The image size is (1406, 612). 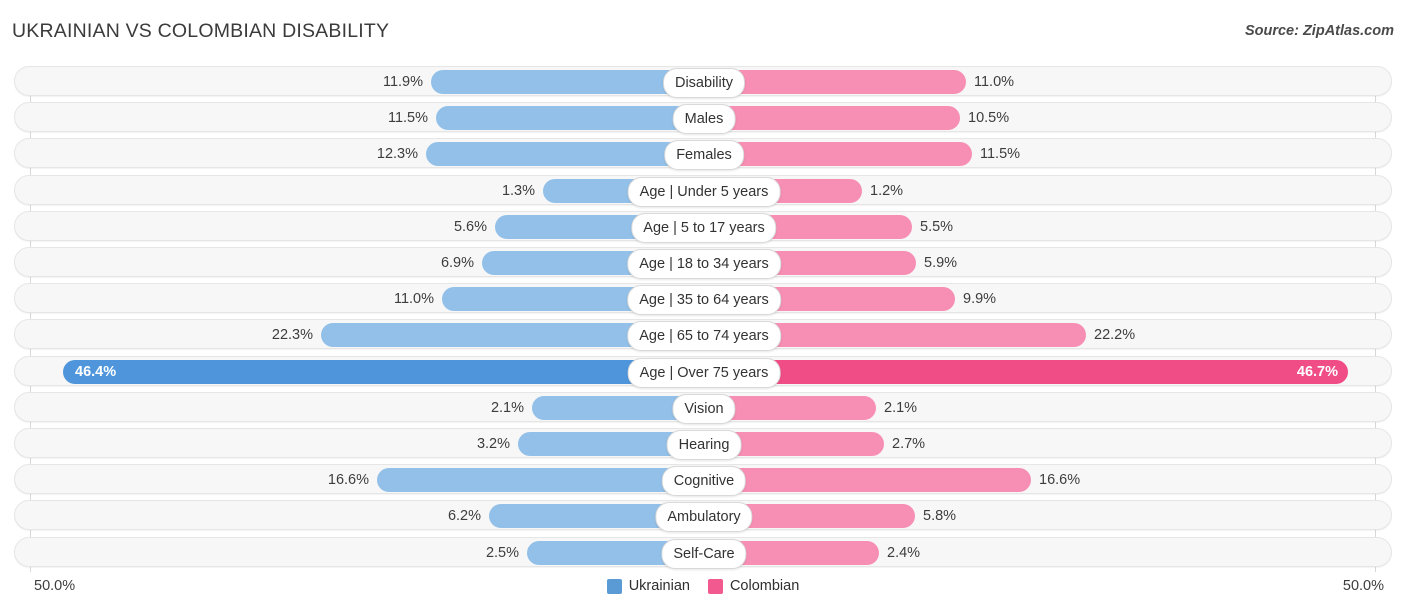 What do you see at coordinates (941, 263) in the screenshot?
I see `value-label-colombian: 5.9%` at bounding box center [941, 263].